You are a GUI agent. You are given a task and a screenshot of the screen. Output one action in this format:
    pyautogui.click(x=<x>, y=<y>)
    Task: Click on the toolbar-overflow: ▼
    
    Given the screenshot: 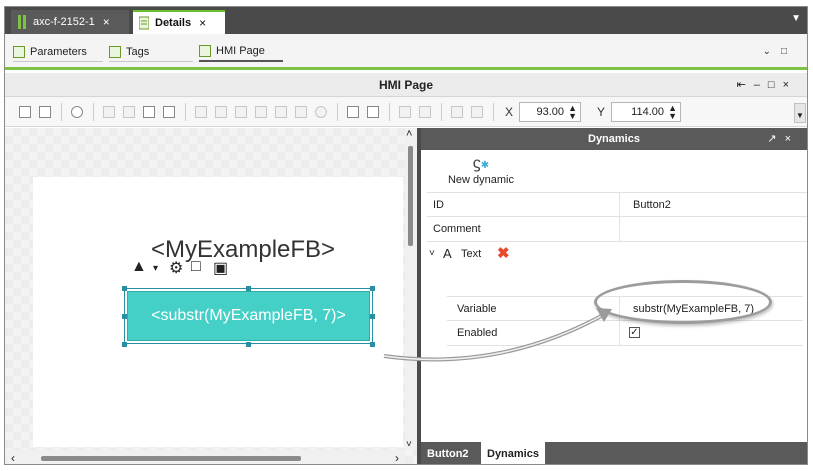 What is the action you would take?
    pyautogui.click(x=800, y=113)
    